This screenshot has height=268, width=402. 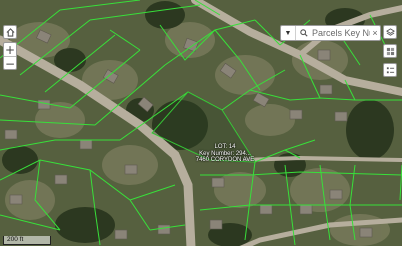 I want to click on zoom-control: + −, so click(x=10, y=56).